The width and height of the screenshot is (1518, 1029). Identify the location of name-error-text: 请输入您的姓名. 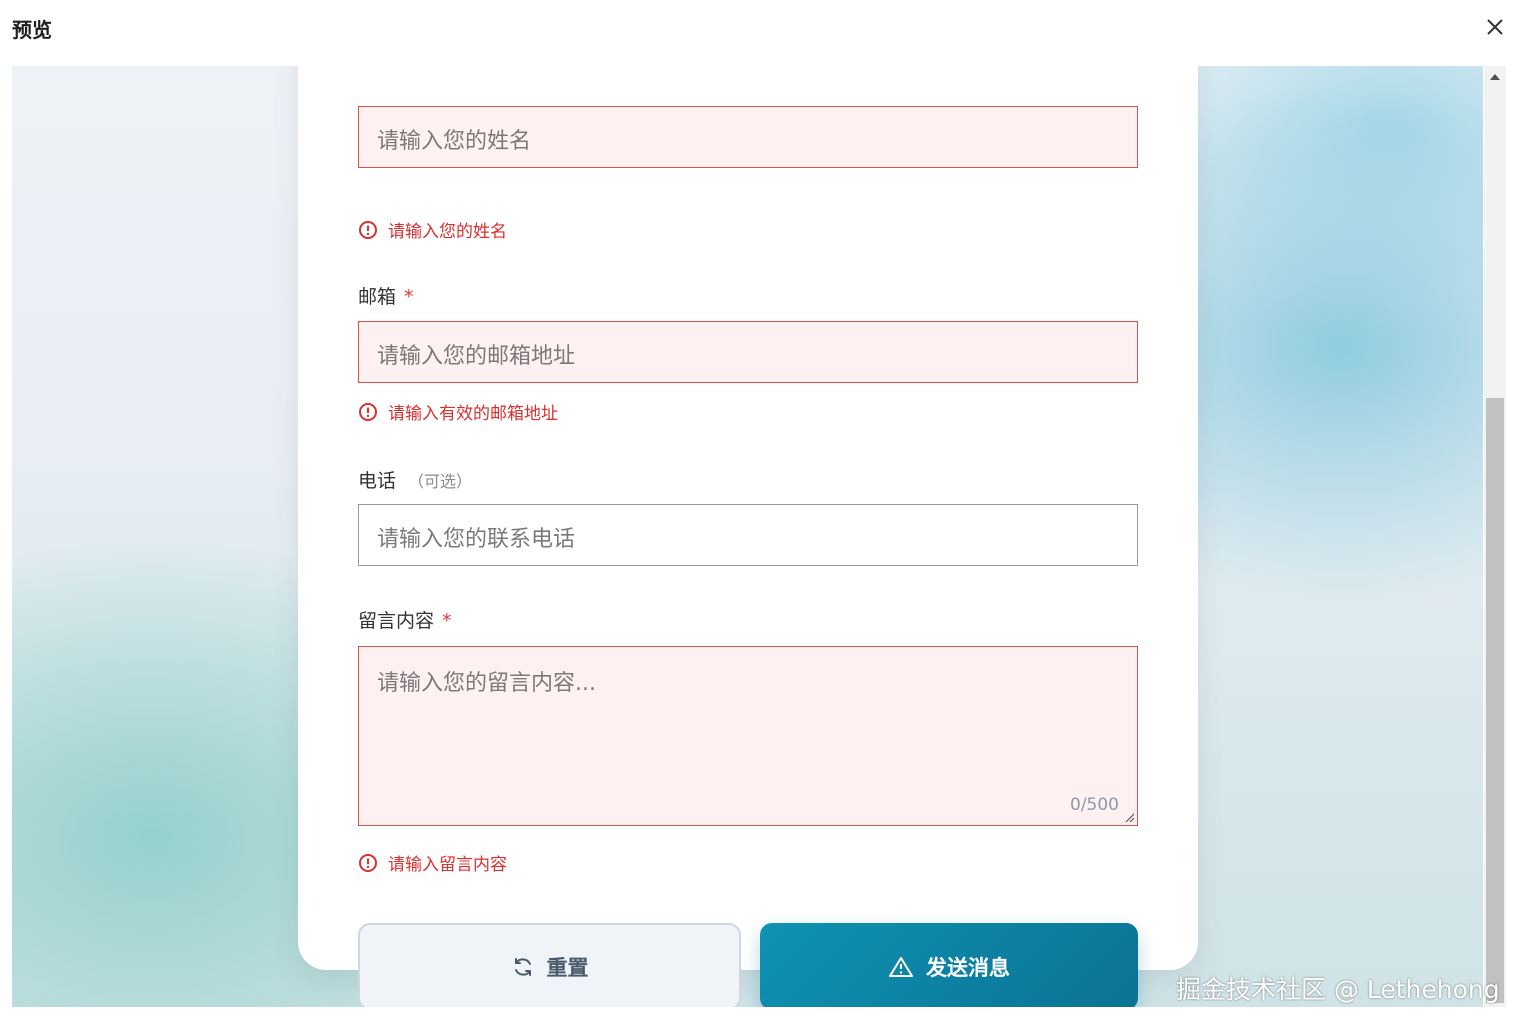
(447, 232).